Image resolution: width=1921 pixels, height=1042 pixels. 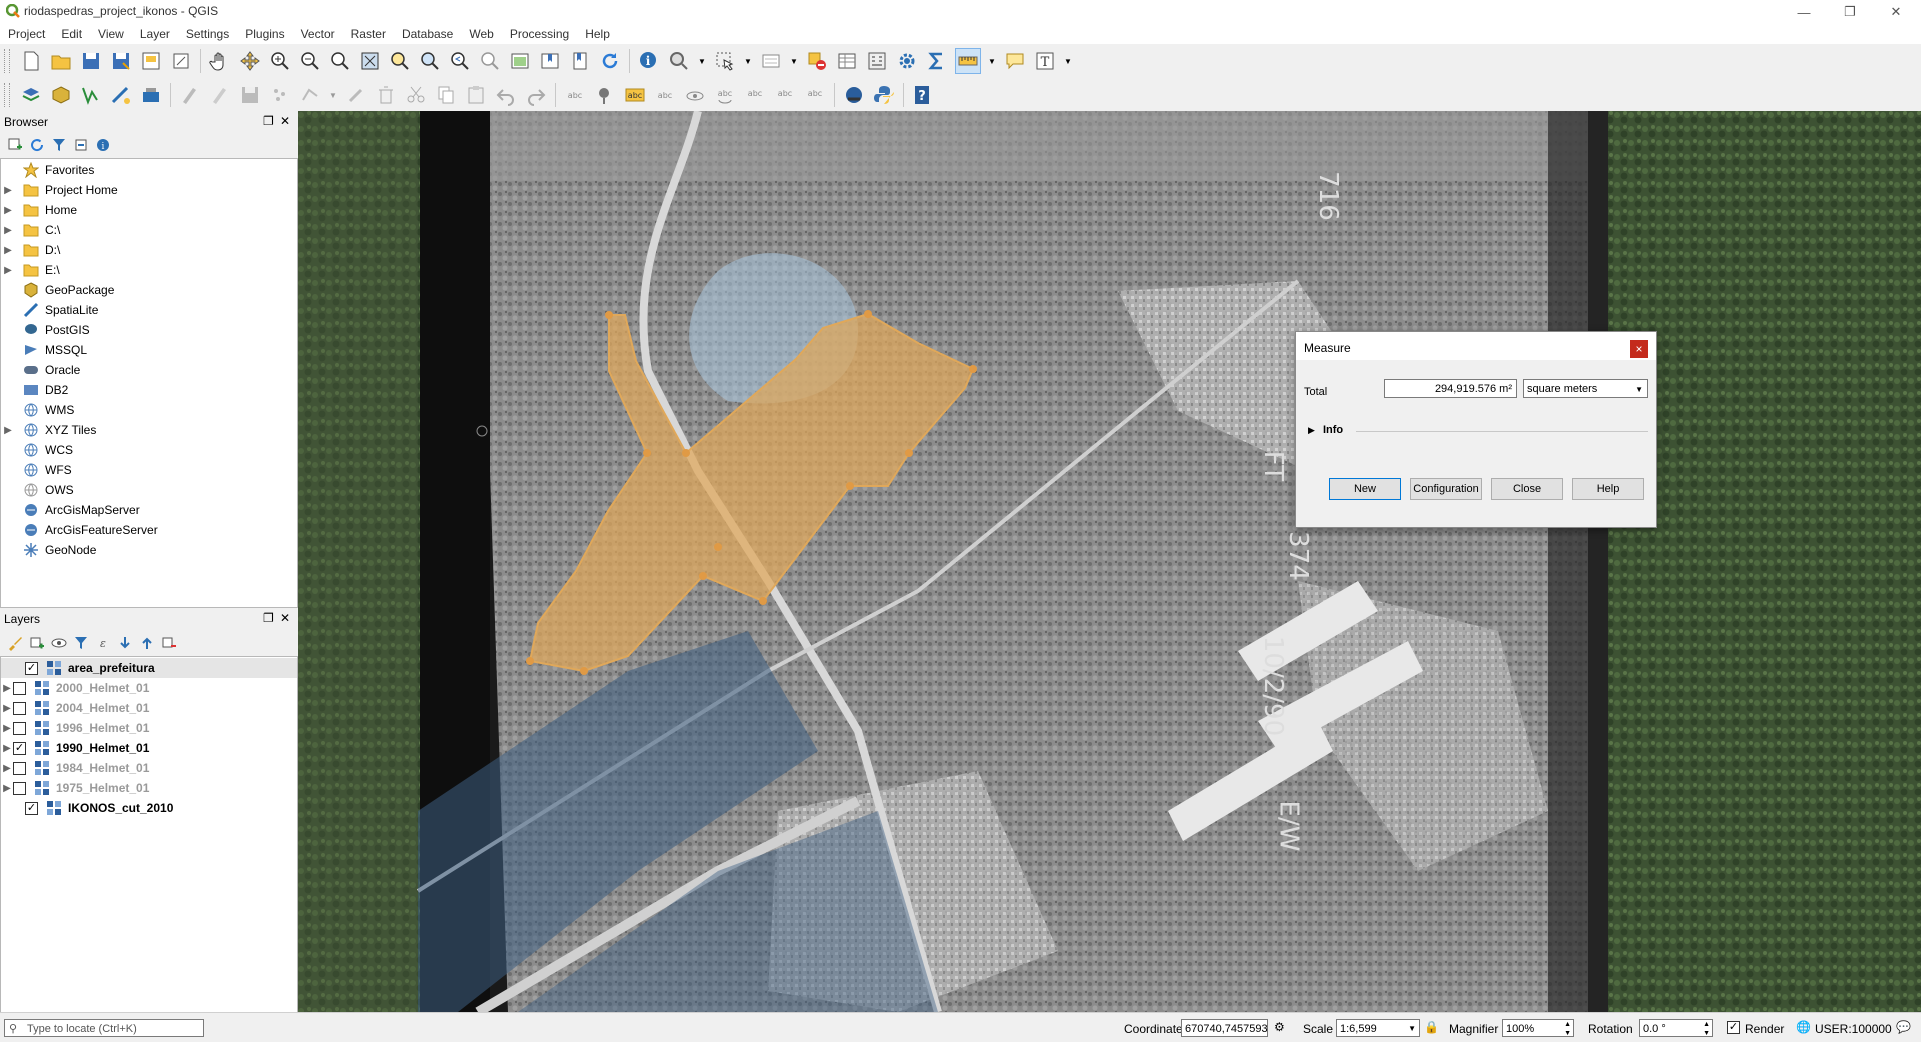 What do you see at coordinates (149, 430) in the screenshot?
I see `browser-item-xyz-tiles: ▶ XYZ Tiles` at bounding box center [149, 430].